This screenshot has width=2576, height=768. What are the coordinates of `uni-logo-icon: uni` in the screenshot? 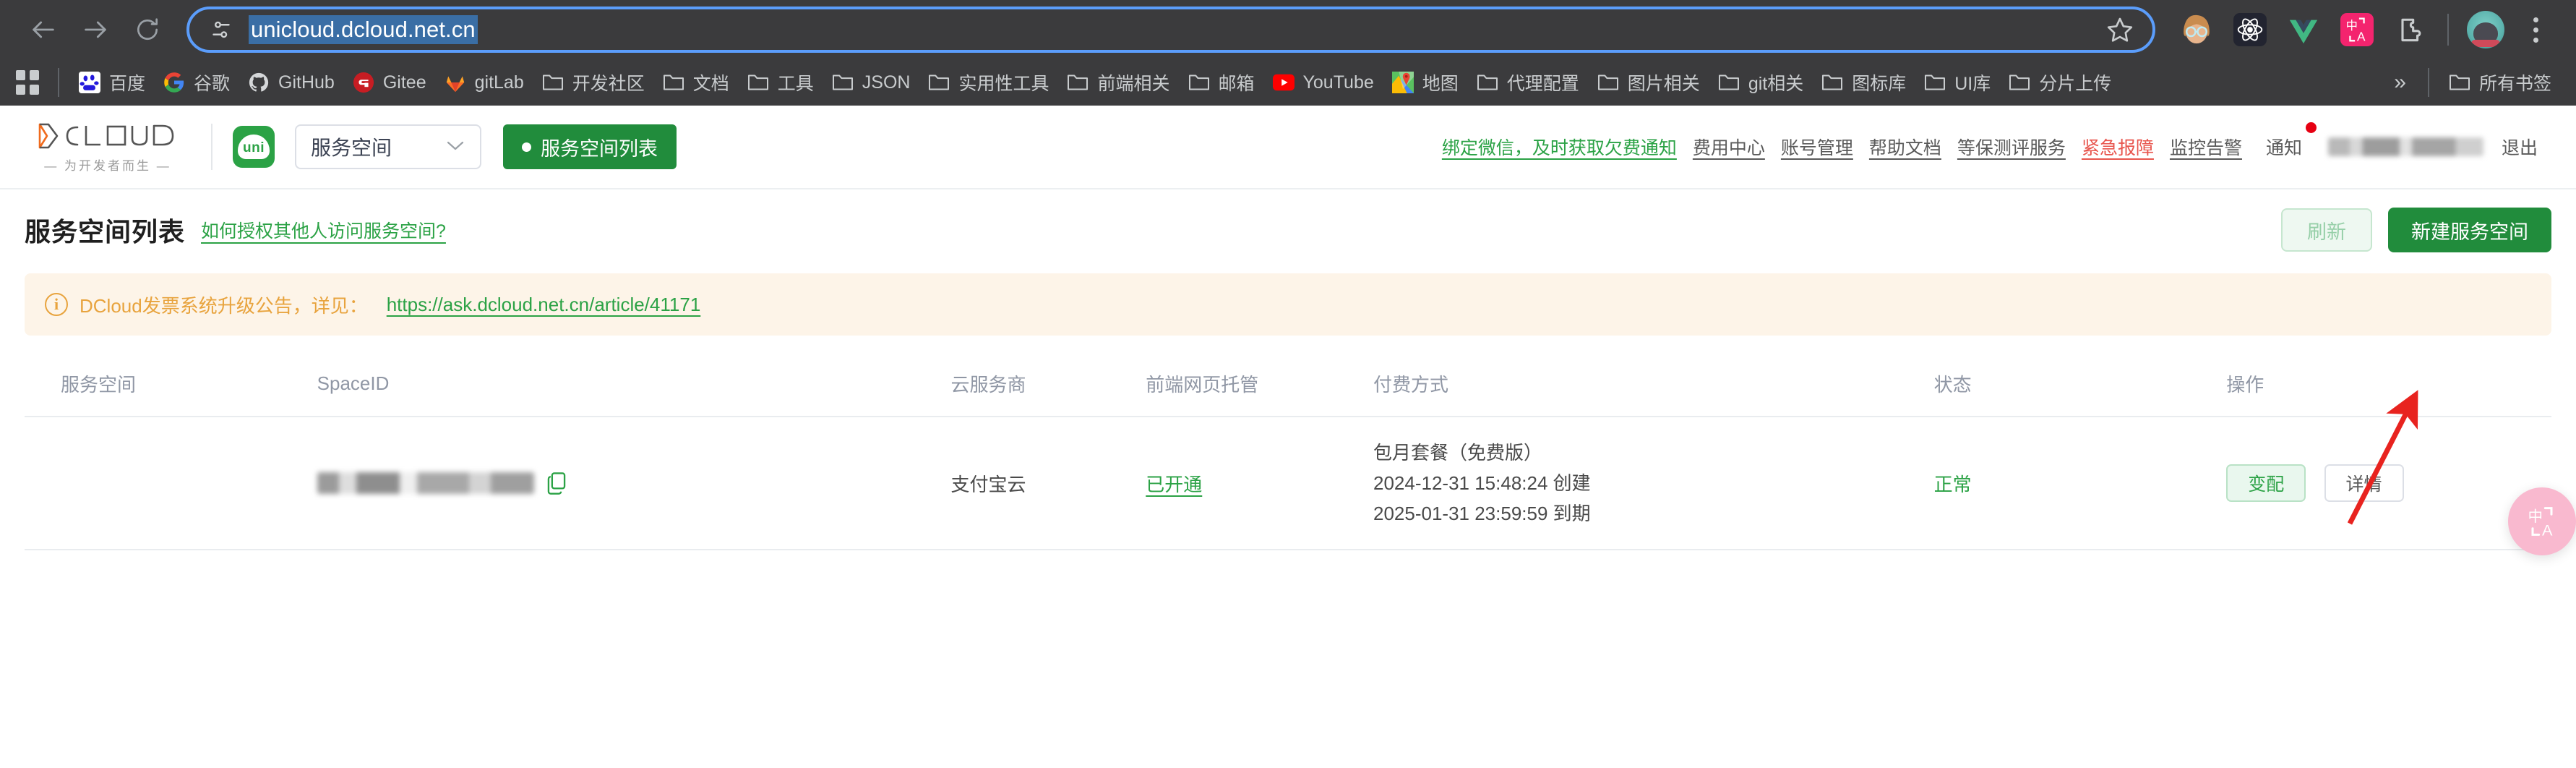 It's located at (254, 147).